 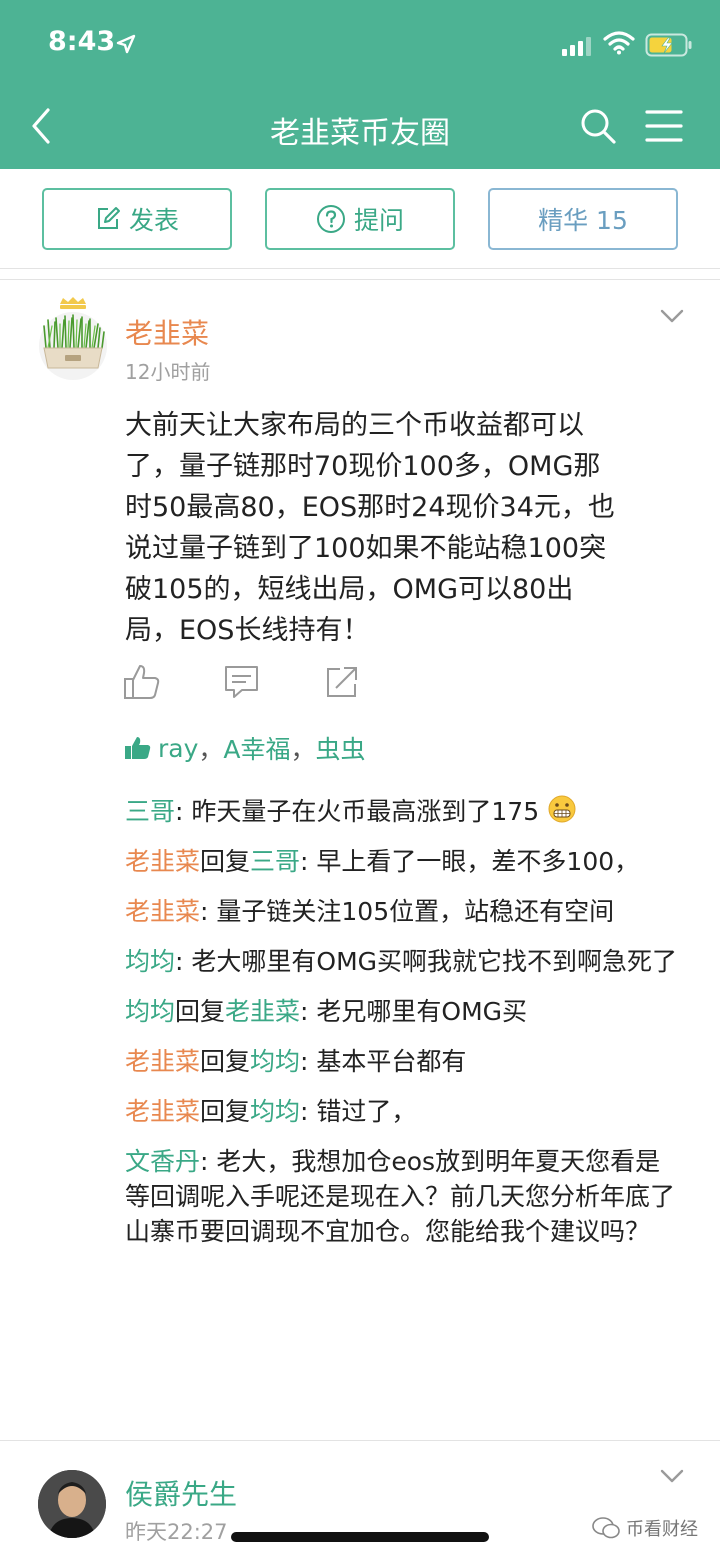 I want to click on featured-button: 精华 15, so click(x=583, y=219).